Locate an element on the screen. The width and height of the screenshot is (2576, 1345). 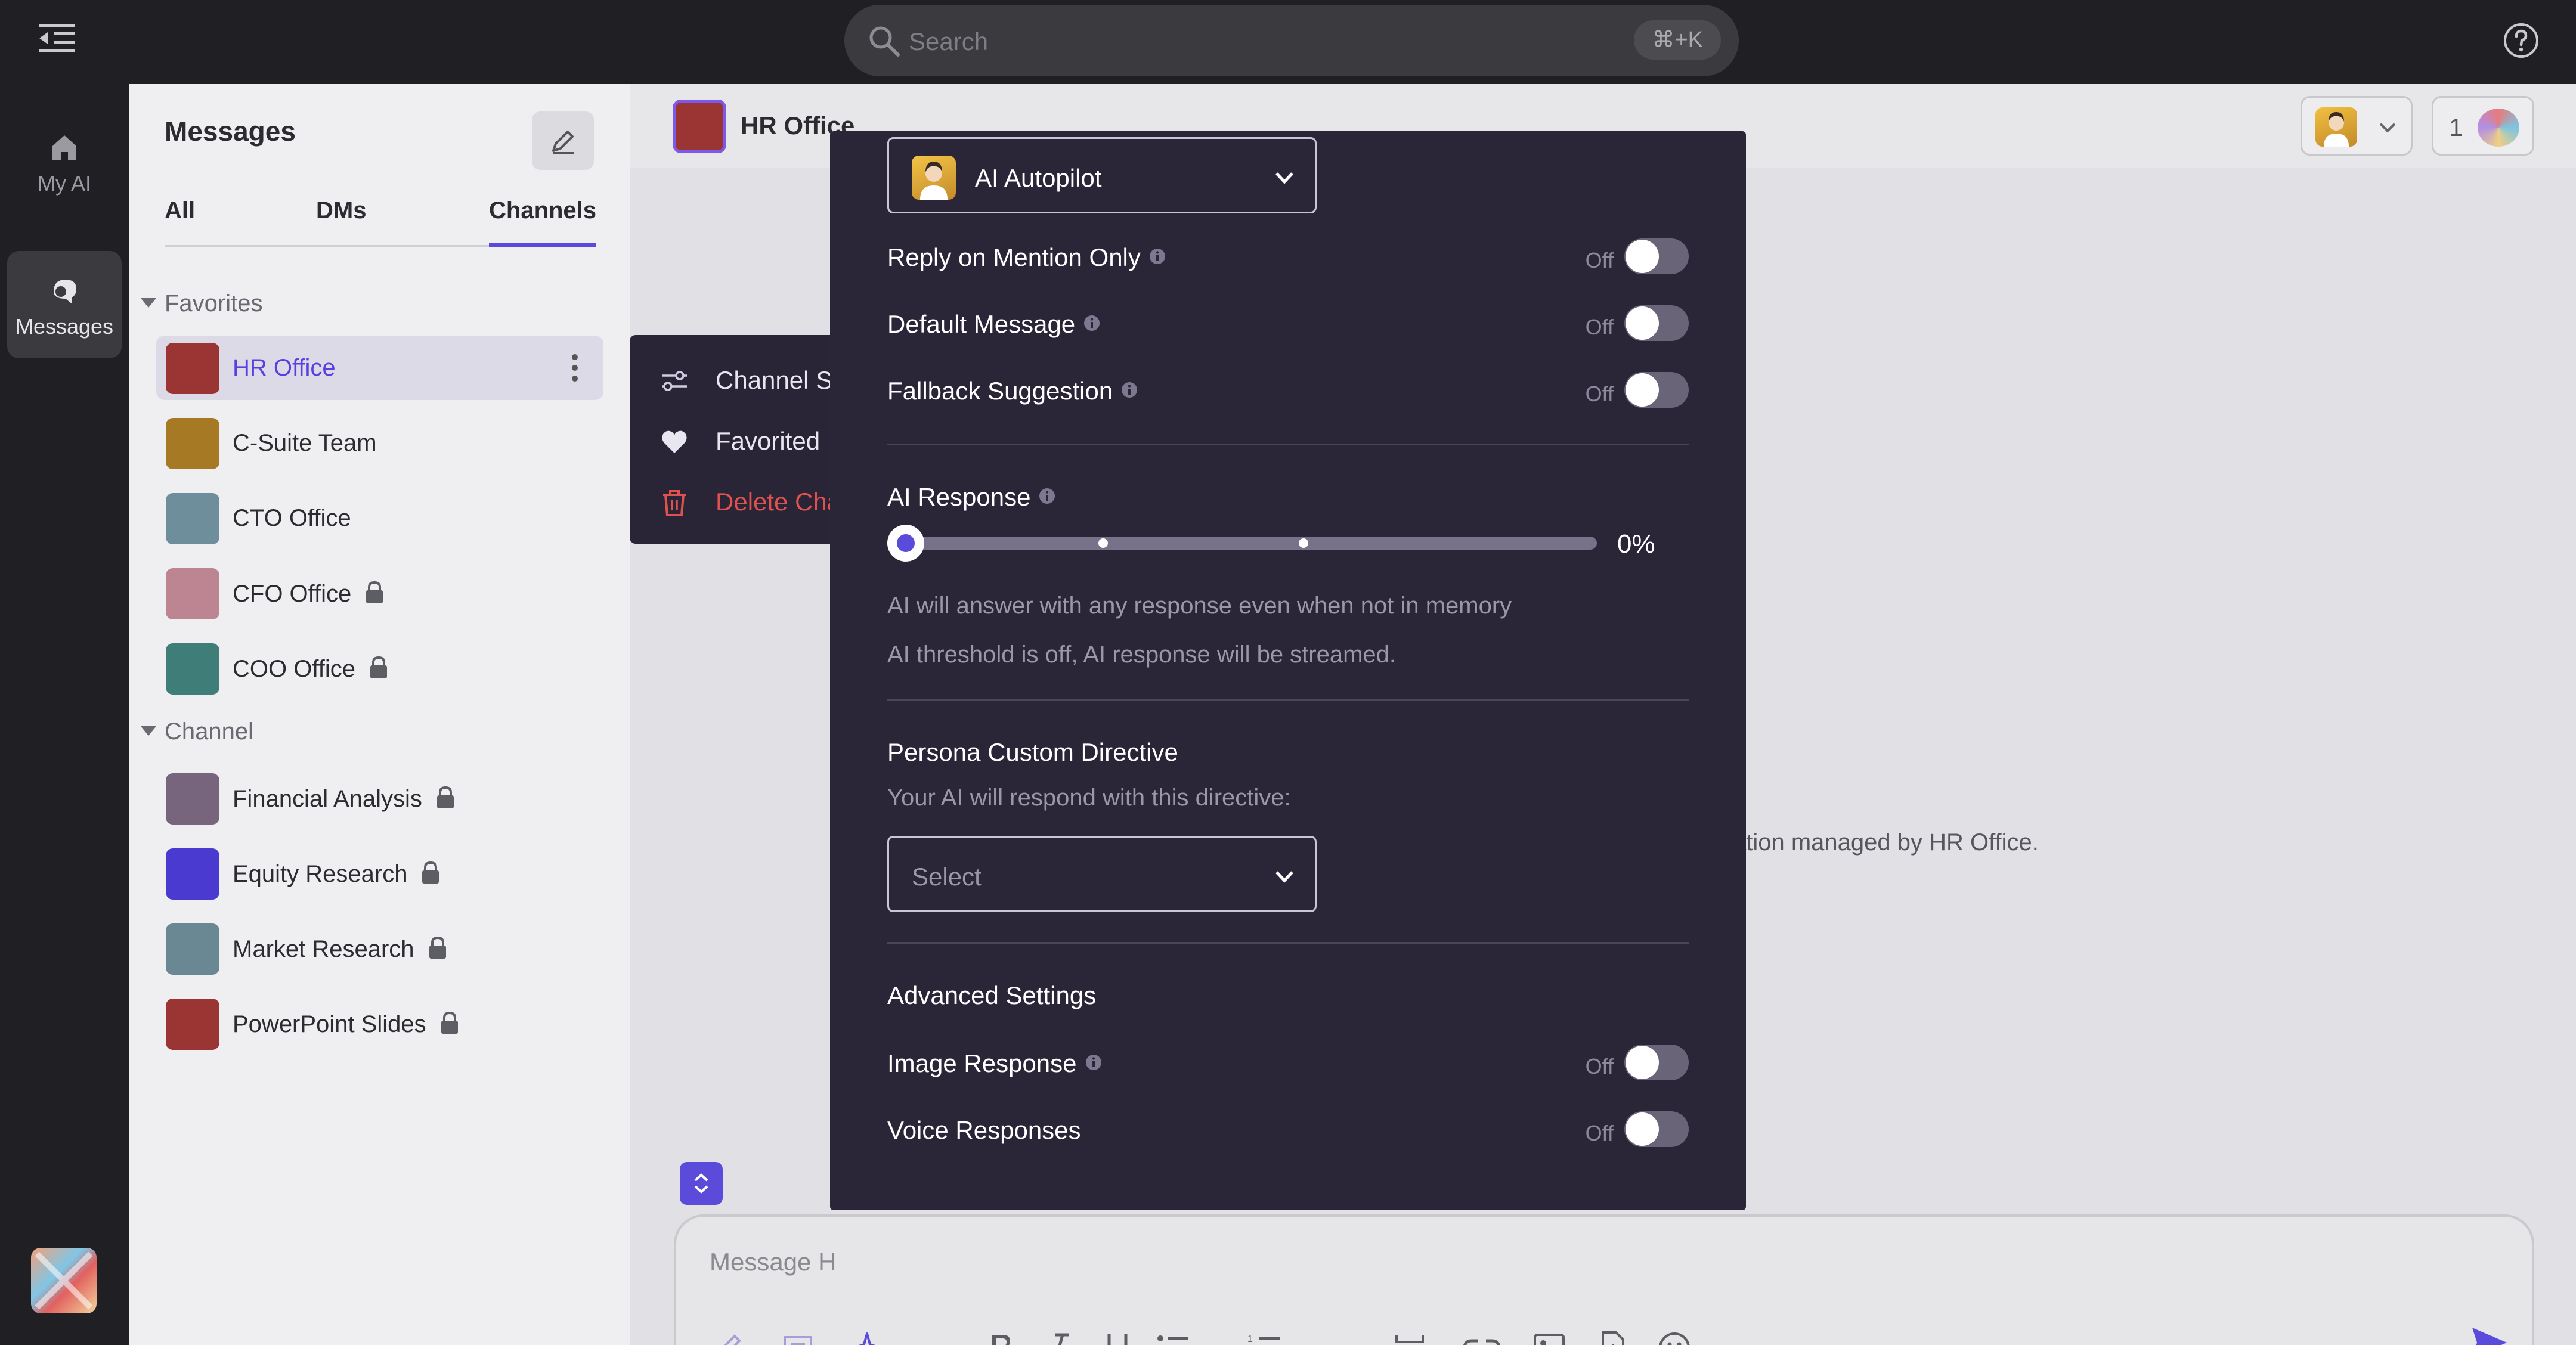
compose-button is located at coordinates (563, 140).